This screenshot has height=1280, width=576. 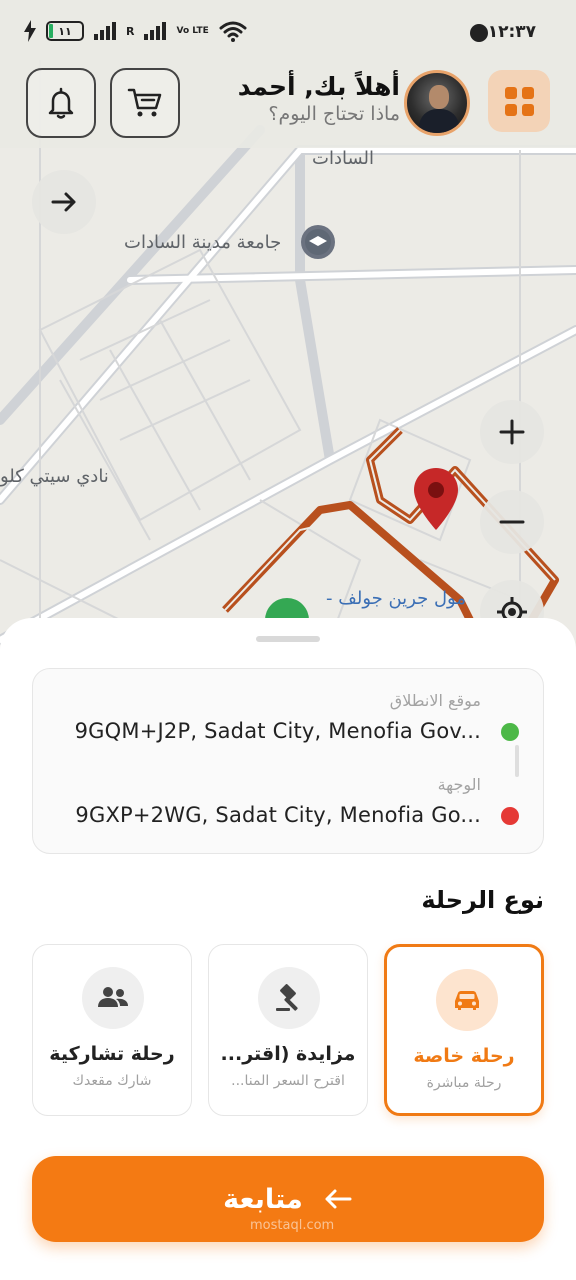 What do you see at coordinates (510, 816) in the screenshot?
I see `destination-dot-icon` at bounding box center [510, 816].